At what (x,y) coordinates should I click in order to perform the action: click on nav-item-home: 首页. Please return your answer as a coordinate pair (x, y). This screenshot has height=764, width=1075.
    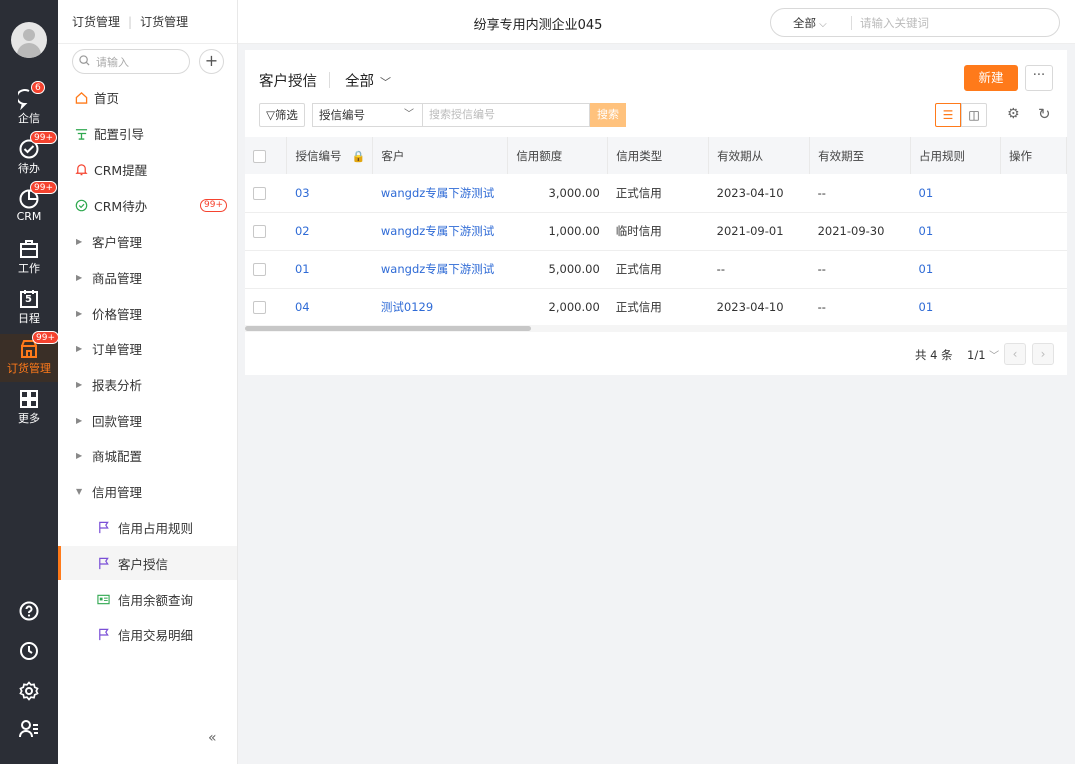
    Looking at the image, I should click on (147, 97).